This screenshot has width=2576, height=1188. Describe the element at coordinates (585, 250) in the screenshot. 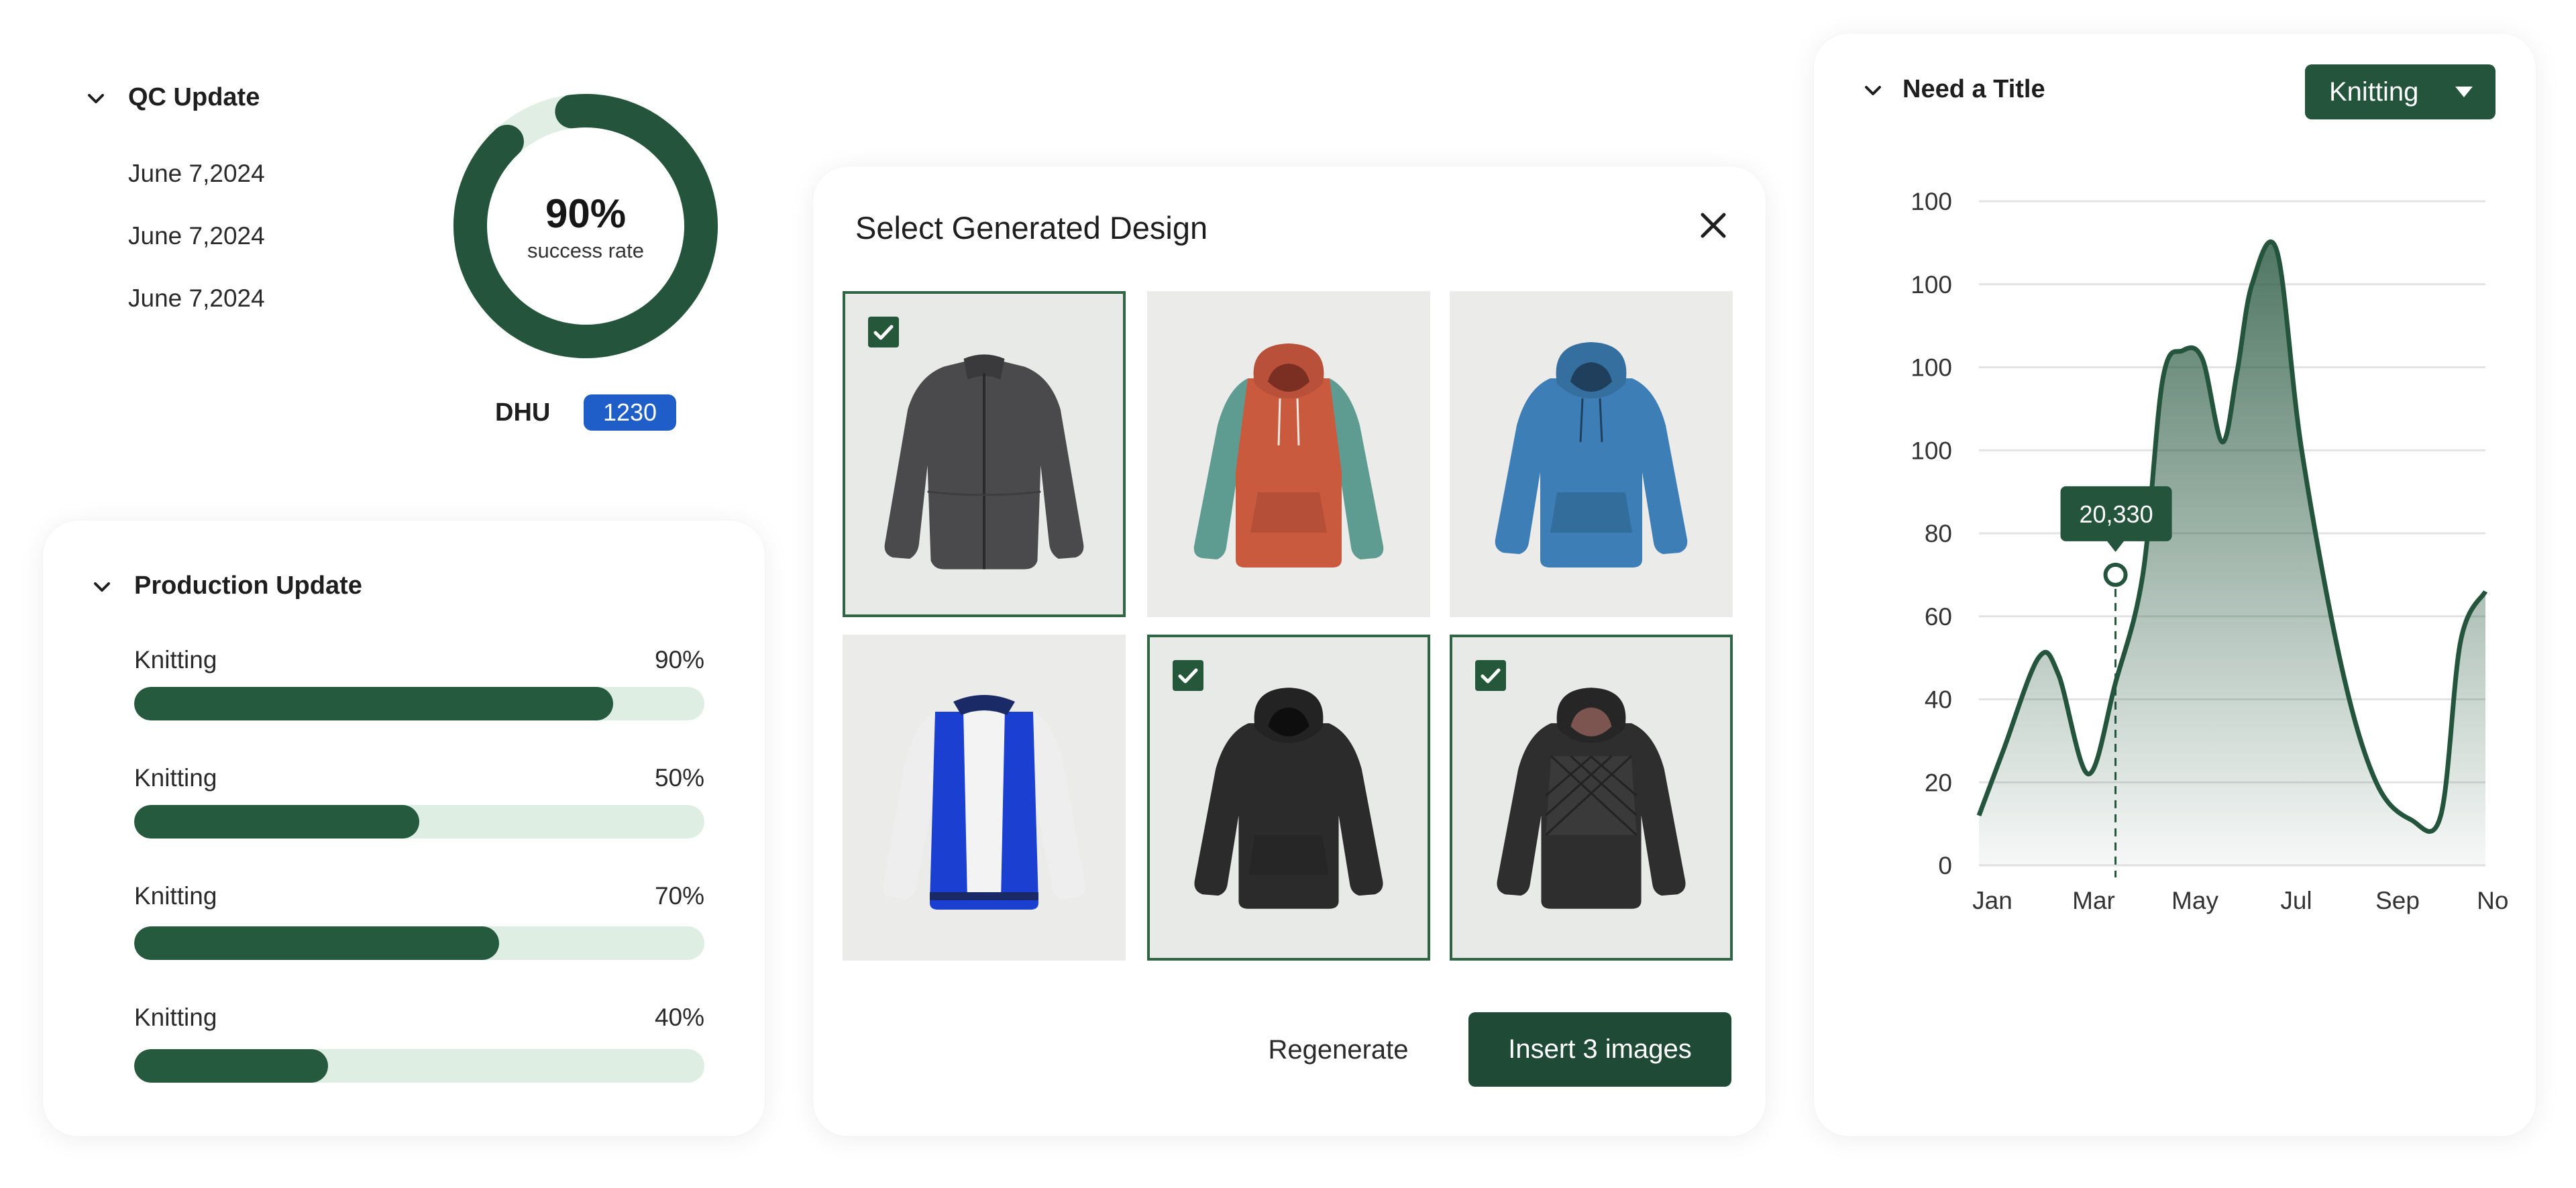

I see `success-rate-label: success rate` at that location.